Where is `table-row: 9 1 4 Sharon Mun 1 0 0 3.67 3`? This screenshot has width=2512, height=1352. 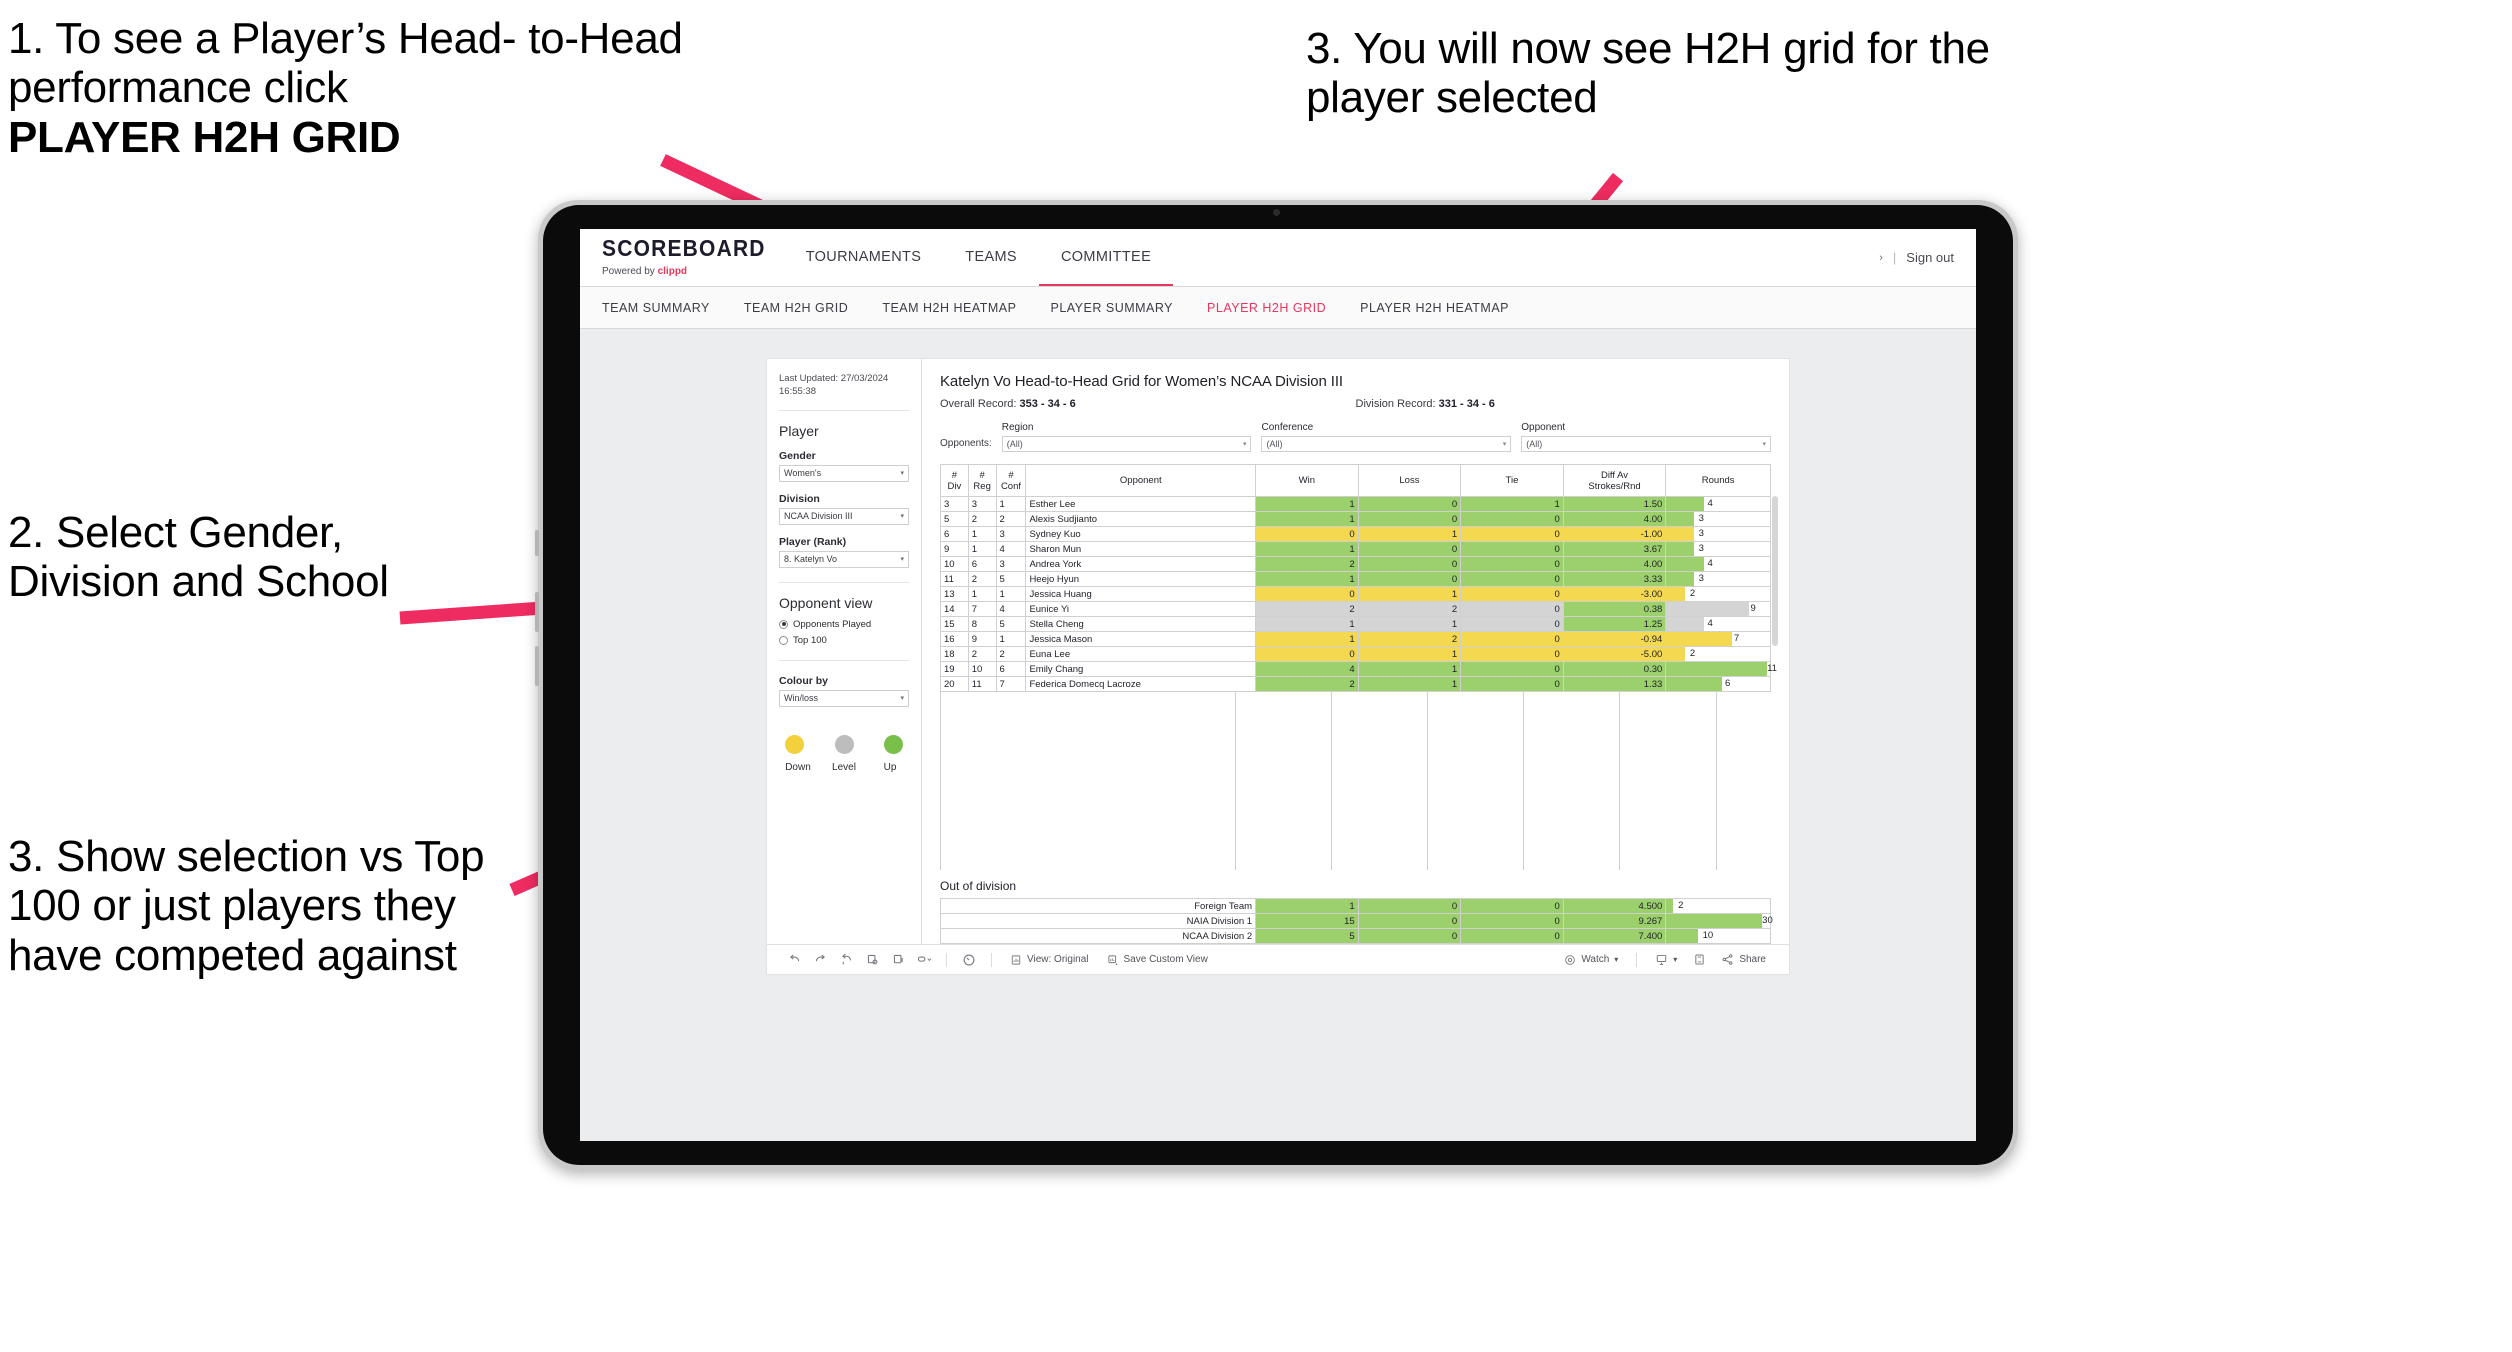 table-row: 9 1 4 Sharon Mun 1 0 0 3.67 3 is located at coordinates (1355, 549).